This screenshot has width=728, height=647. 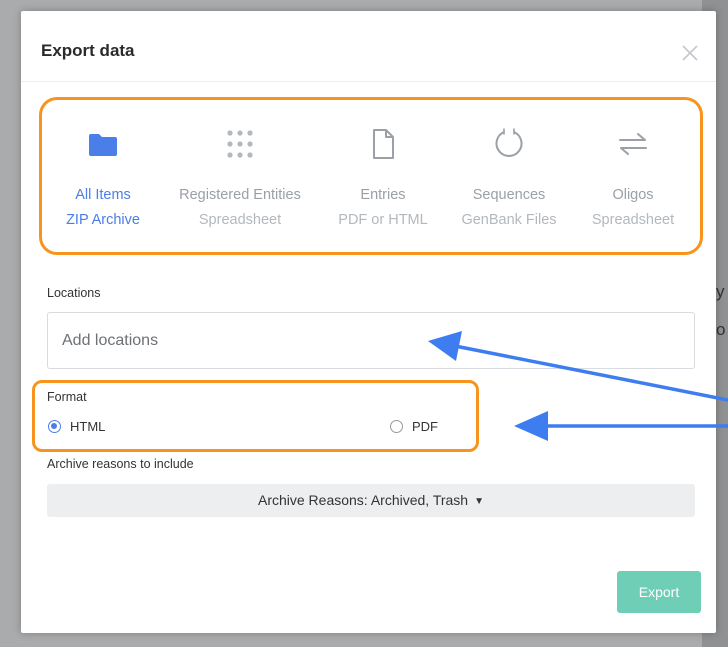 What do you see at coordinates (363, 500) in the screenshot?
I see `archive-reasons-value: Archive Reasons: Archived, Trash` at bounding box center [363, 500].